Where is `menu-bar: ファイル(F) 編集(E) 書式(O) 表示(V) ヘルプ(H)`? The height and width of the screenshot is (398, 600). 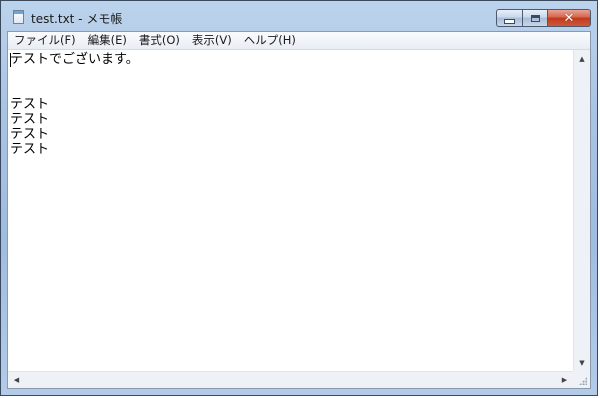
menu-bar: ファイル(F) 編集(E) 書式(O) 表示(V) ヘルプ(H) is located at coordinates (299, 41).